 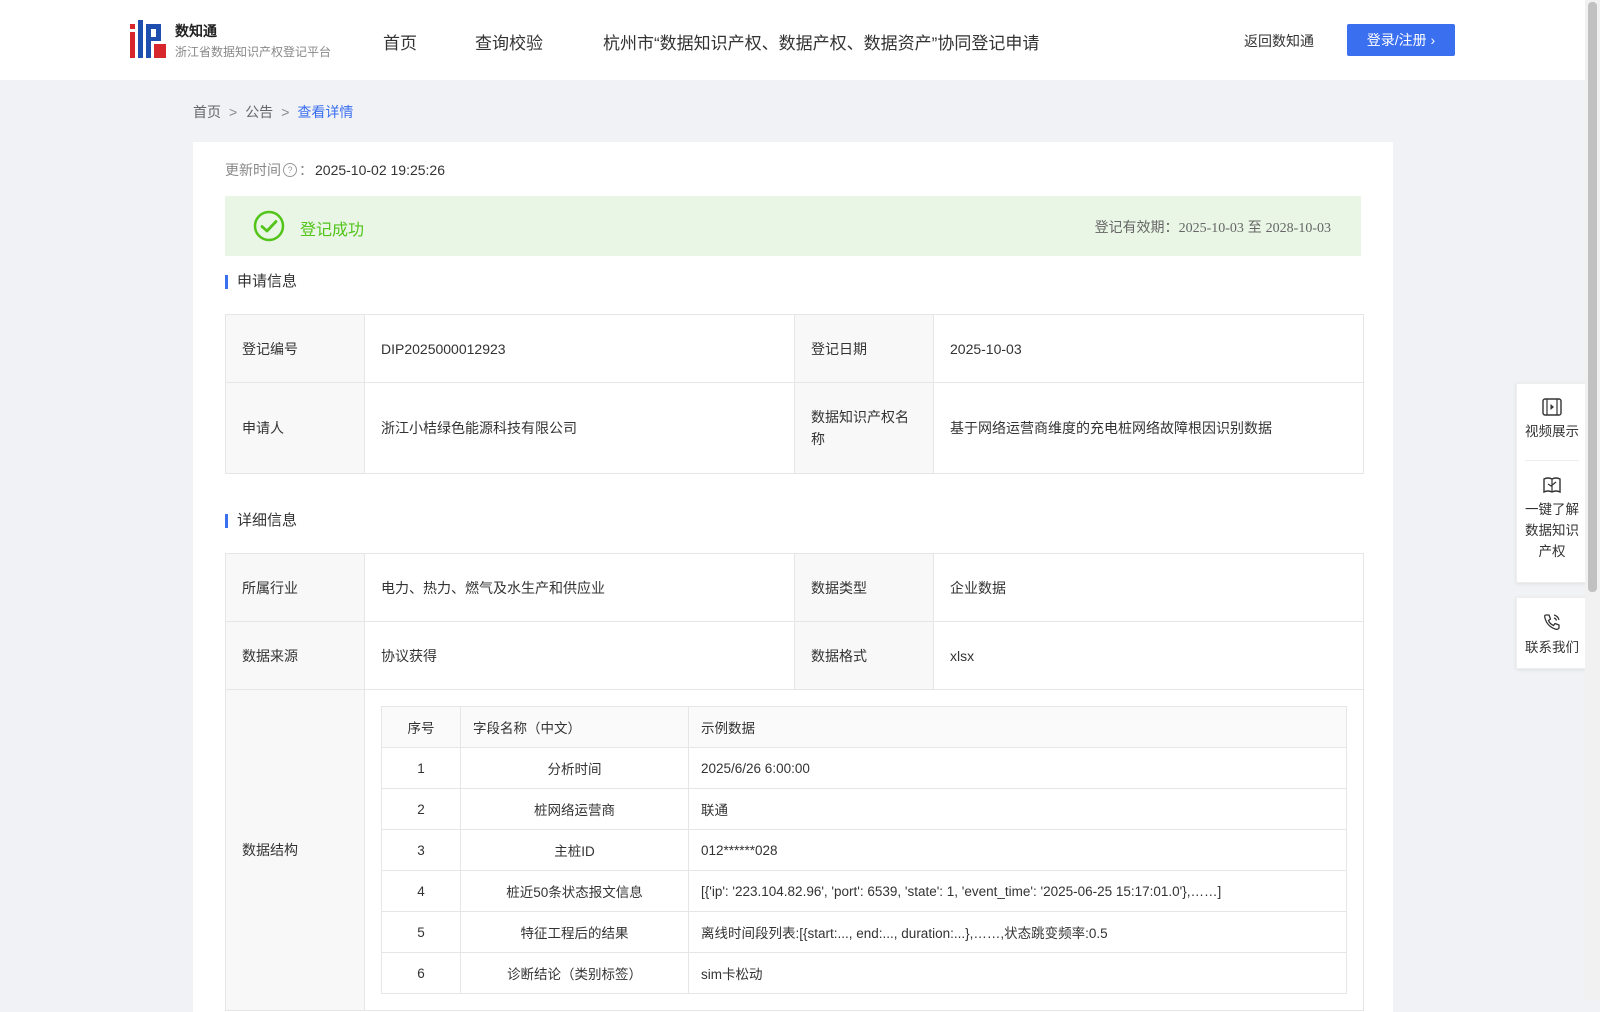 What do you see at coordinates (1552, 431) in the screenshot?
I see `video-showcase-label: 视频展示` at bounding box center [1552, 431].